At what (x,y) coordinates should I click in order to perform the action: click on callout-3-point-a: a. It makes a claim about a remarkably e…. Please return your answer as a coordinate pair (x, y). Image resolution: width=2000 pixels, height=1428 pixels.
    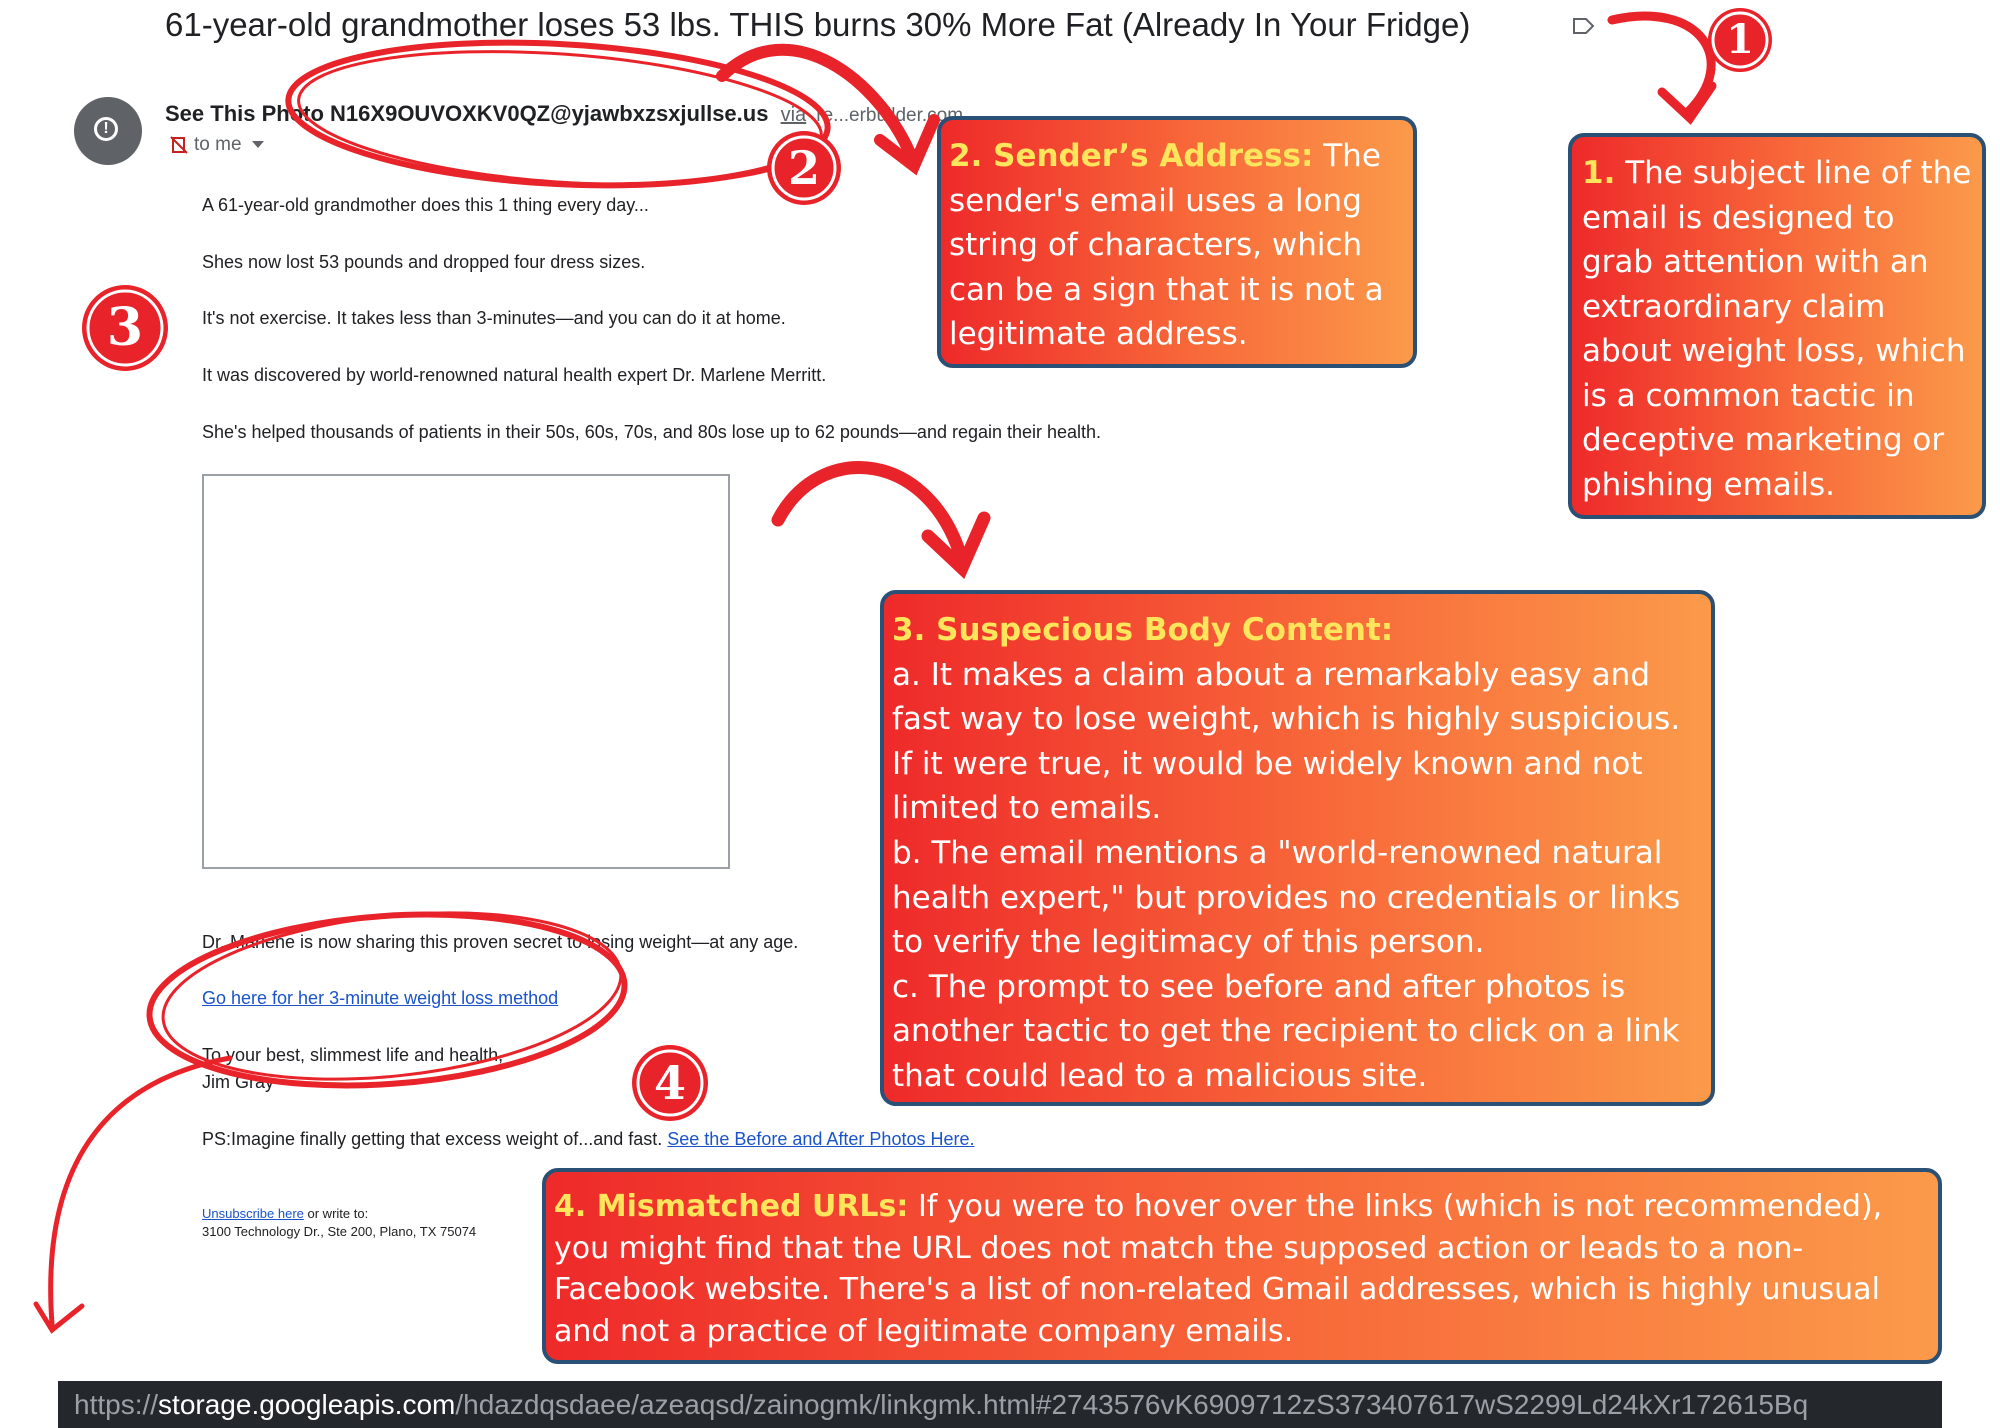
    Looking at the image, I should click on (1286, 741).